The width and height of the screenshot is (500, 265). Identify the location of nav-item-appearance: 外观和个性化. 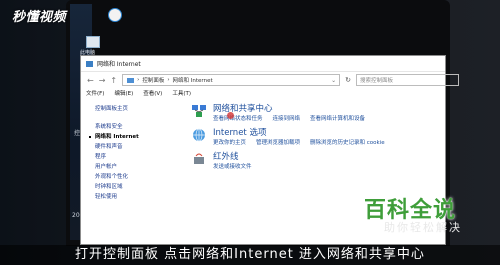
(138, 177).